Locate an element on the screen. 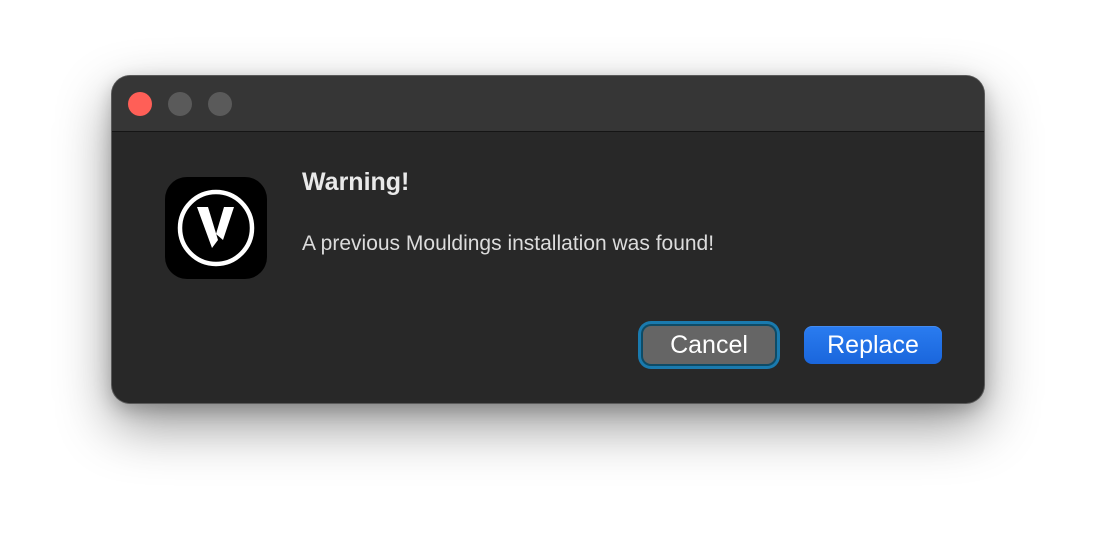  replace-button: Replace is located at coordinates (873, 345).